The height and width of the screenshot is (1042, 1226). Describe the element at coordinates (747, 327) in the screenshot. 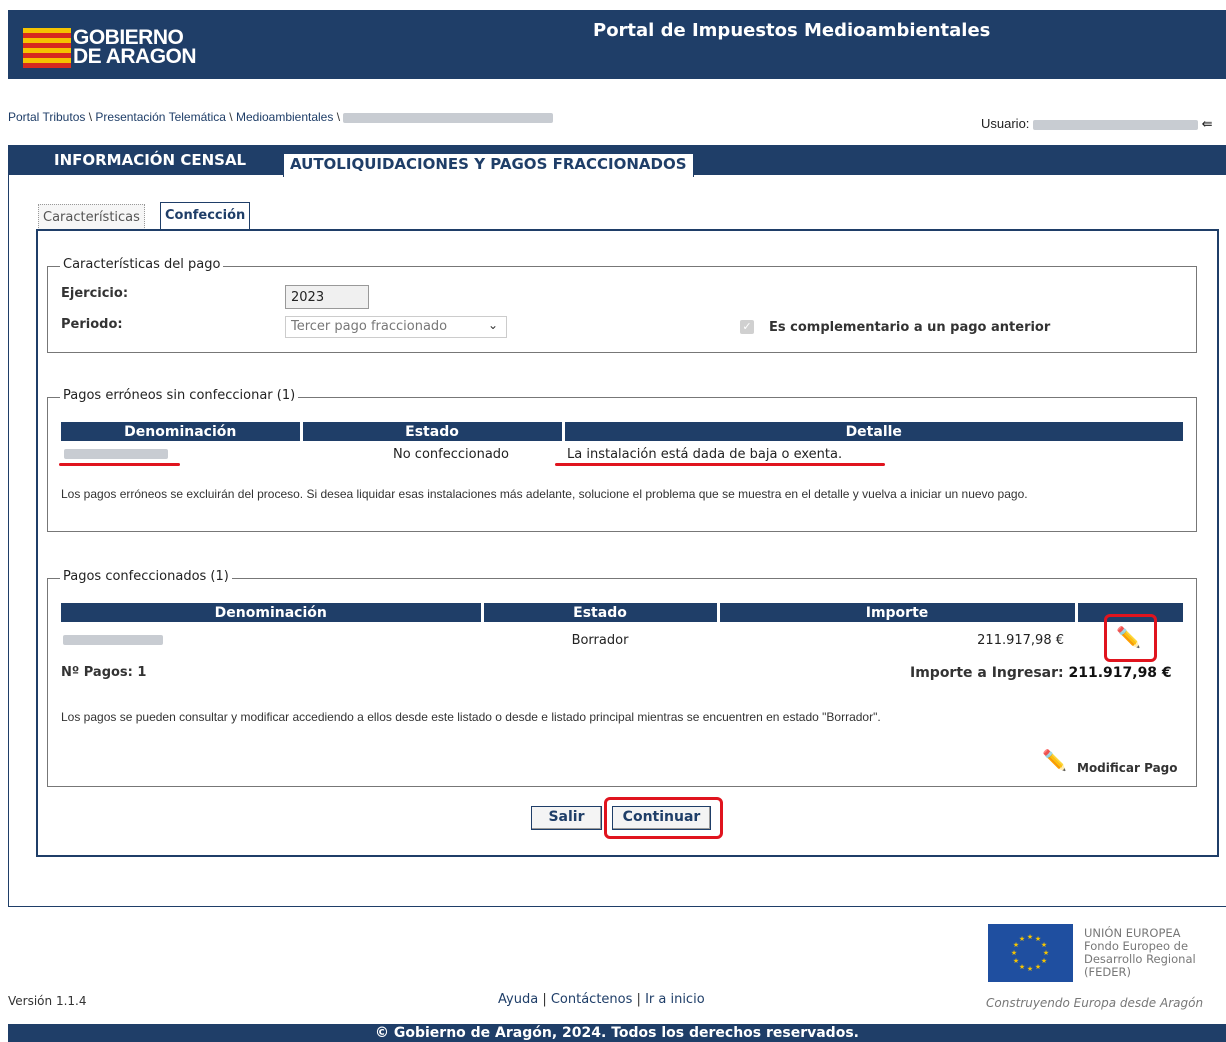

I see `complementario-checkbox: ✓` at that location.